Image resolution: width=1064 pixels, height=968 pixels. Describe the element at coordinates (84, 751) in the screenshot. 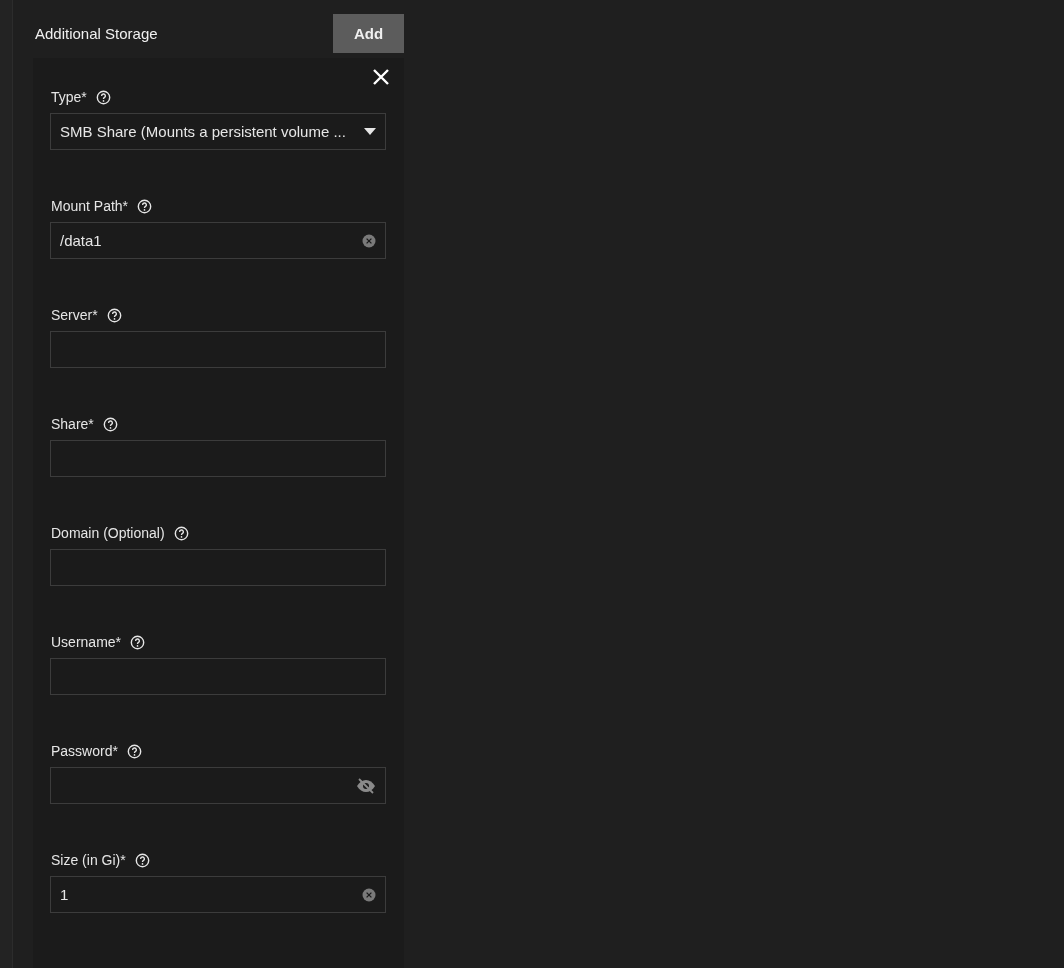

I see `field-label: Password*` at that location.